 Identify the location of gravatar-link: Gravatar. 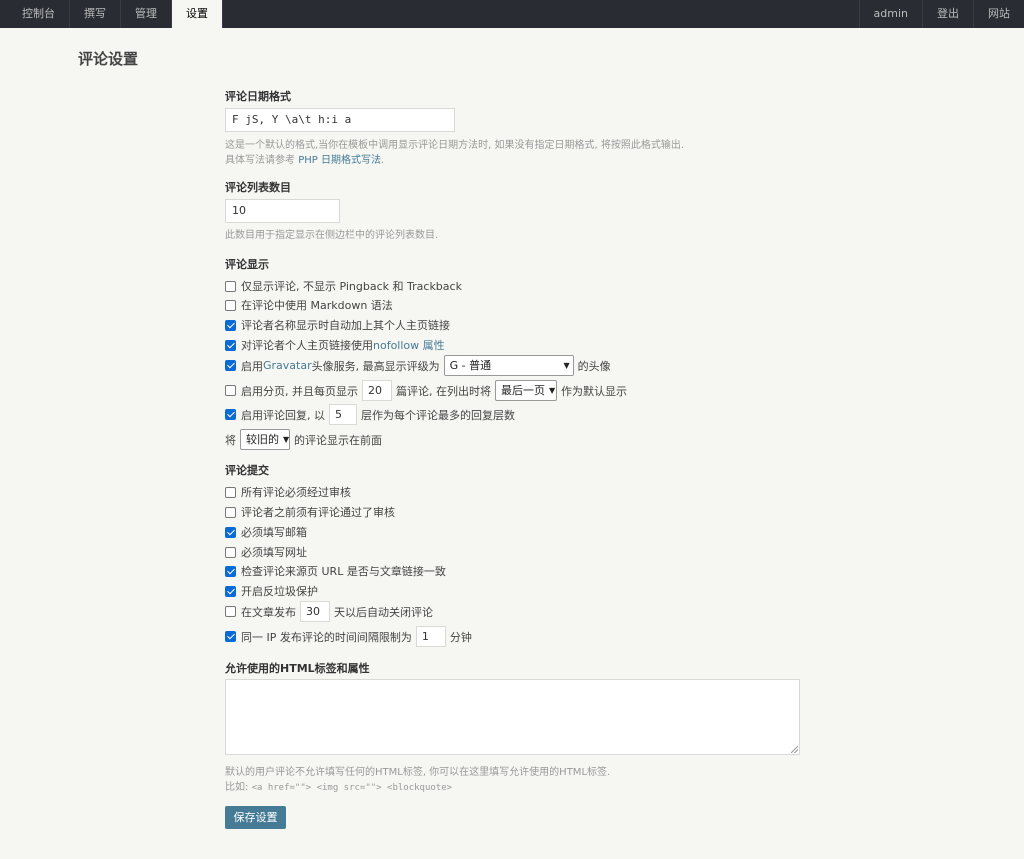
(287, 365).